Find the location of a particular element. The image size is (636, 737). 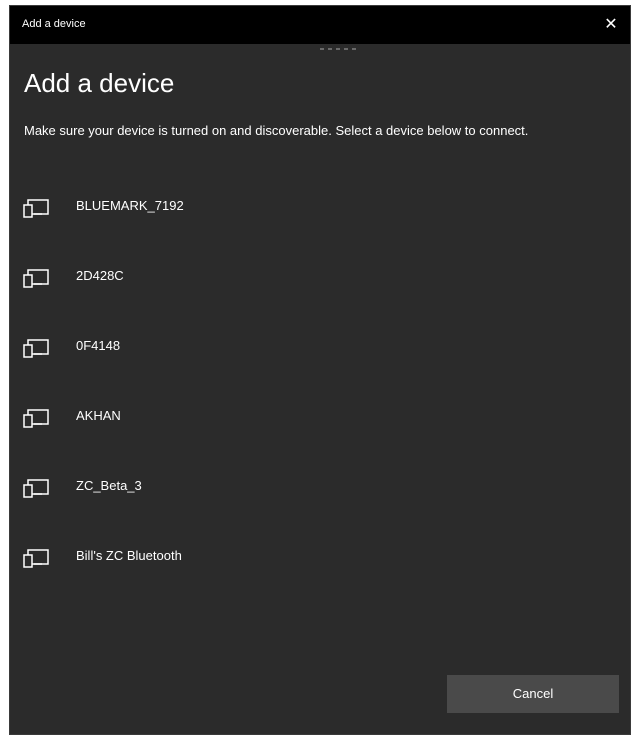

device-item: 2D428C is located at coordinates (318, 277).